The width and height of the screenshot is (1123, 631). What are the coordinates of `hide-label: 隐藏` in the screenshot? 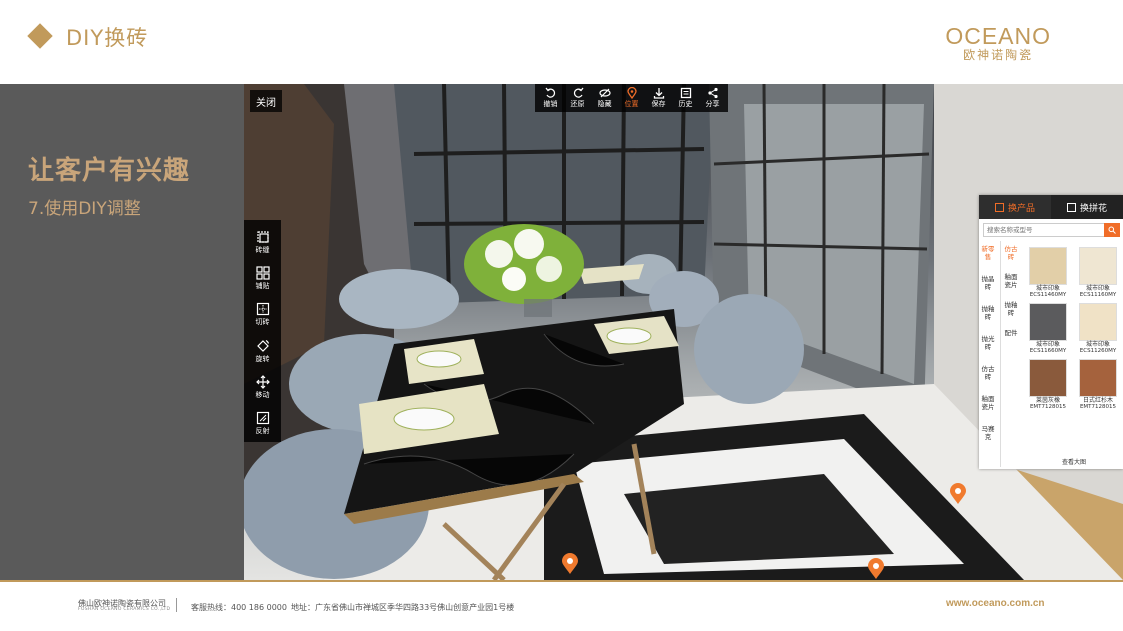 It's located at (604, 104).